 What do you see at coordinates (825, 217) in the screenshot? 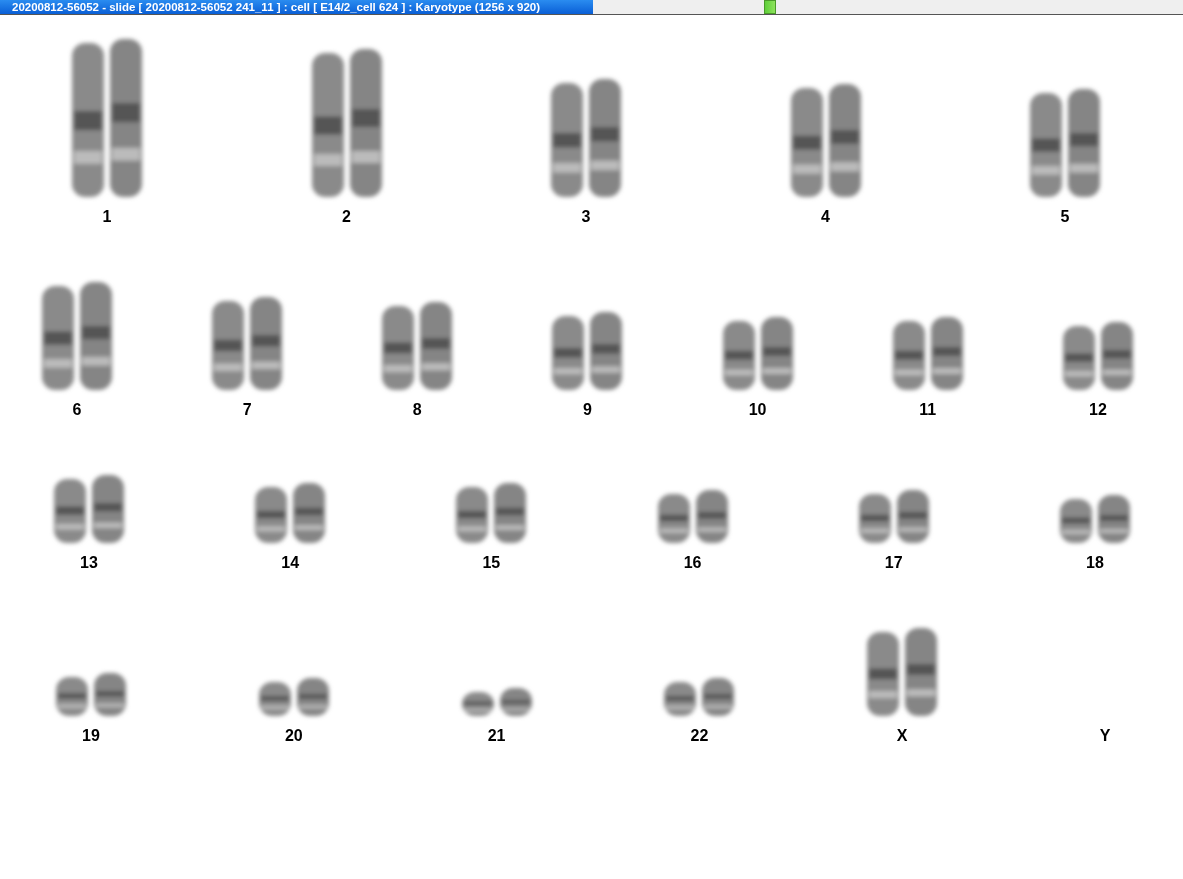
I see `chromosome-label: 4` at bounding box center [825, 217].